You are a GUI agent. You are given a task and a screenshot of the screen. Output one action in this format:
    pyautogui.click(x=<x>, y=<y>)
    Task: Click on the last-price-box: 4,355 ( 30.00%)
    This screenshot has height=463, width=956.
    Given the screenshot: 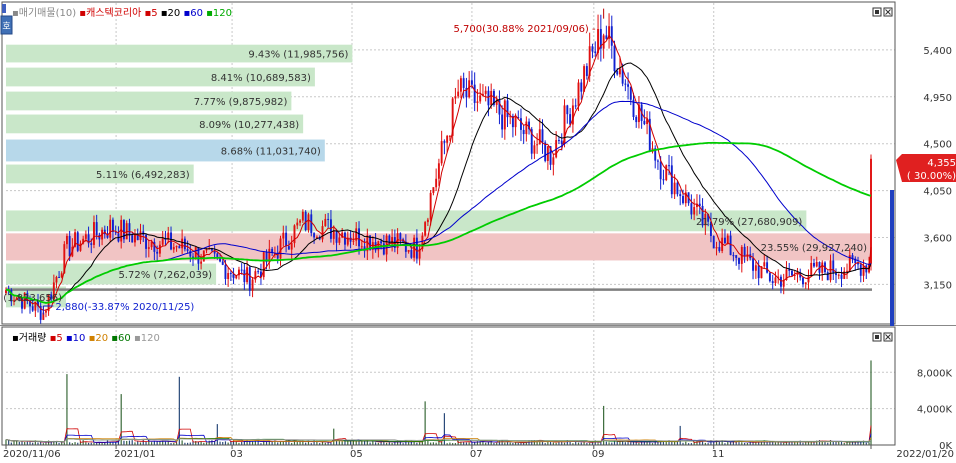 What is the action you would take?
    pyautogui.click(x=926, y=168)
    